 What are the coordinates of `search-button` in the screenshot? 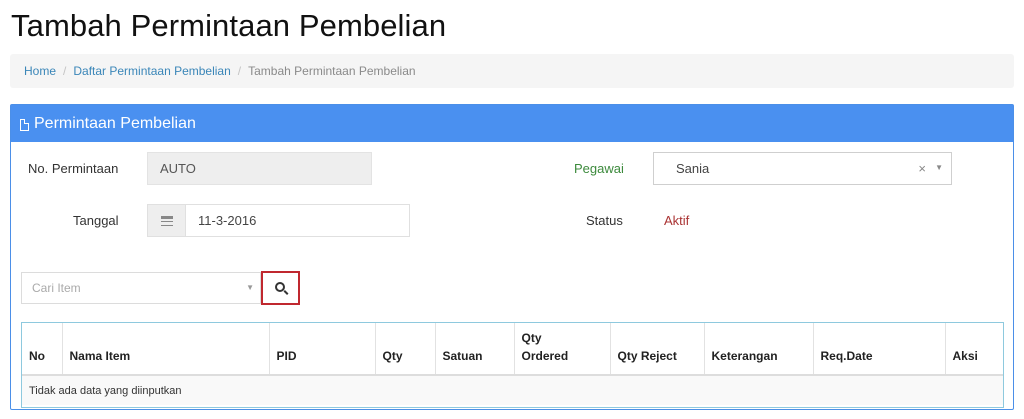 It's located at (280, 288).